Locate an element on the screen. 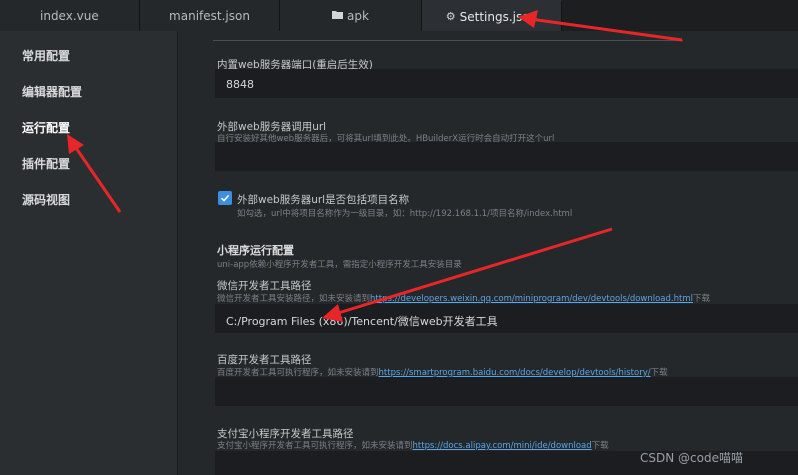 This screenshot has height=475, width=798. external-url-input is located at coordinates (506, 156).